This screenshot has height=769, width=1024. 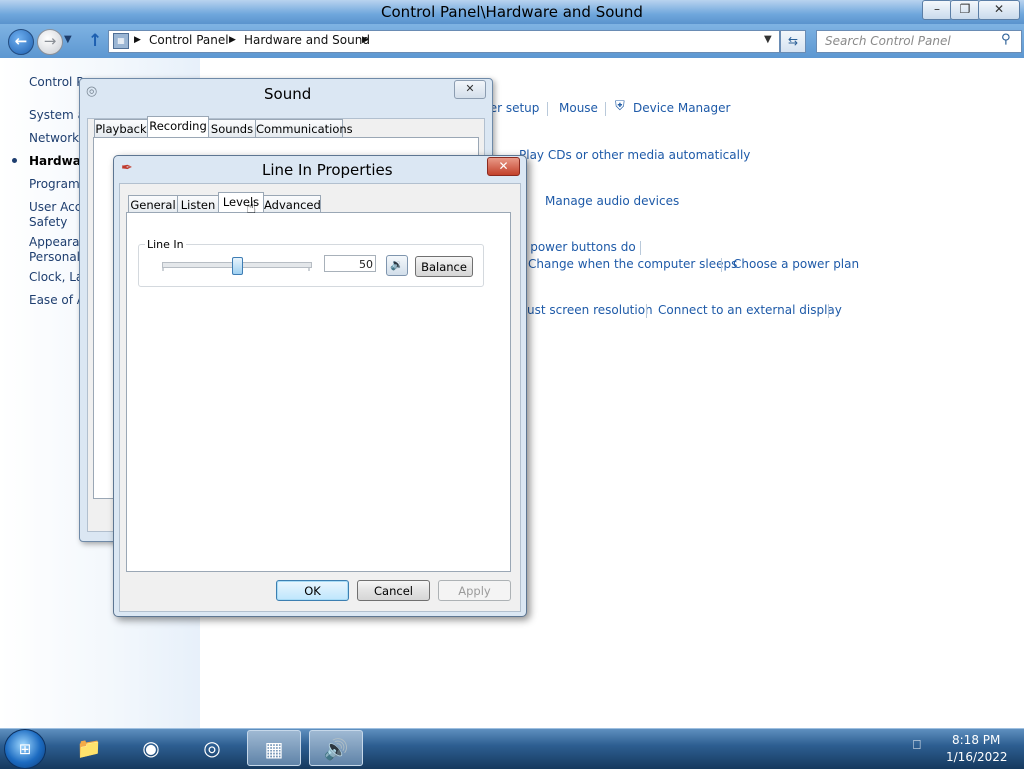 What do you see at coordinates (54, 184) in the screenshot?
I see `sidebar-item-programs: Programs` at bounding box center [54, 184].